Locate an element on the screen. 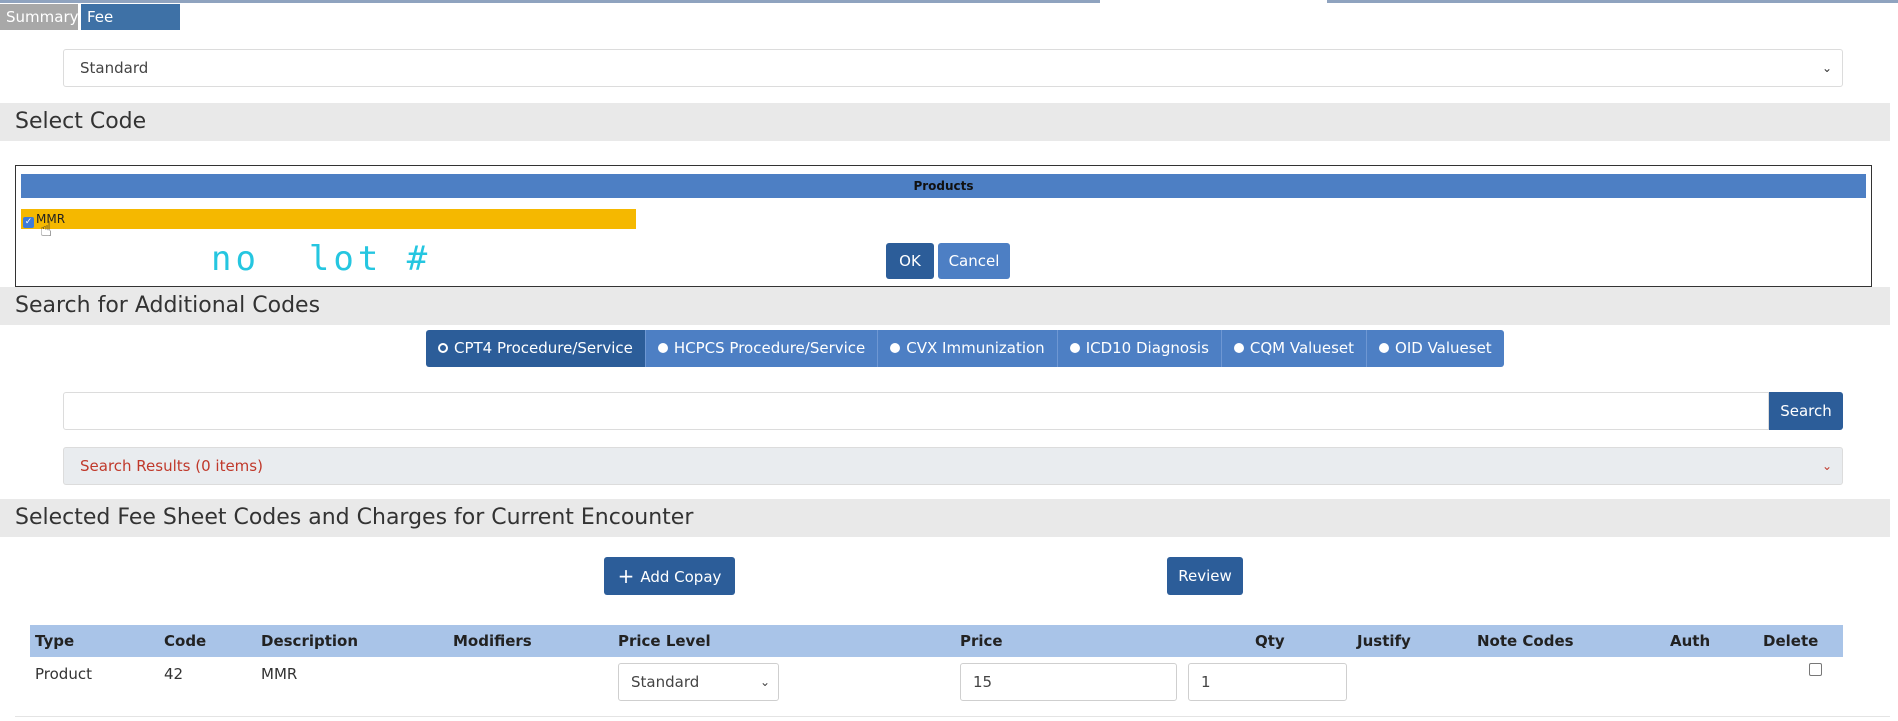  radio-label: OID Valueset is located at coordinates (1443, 348).